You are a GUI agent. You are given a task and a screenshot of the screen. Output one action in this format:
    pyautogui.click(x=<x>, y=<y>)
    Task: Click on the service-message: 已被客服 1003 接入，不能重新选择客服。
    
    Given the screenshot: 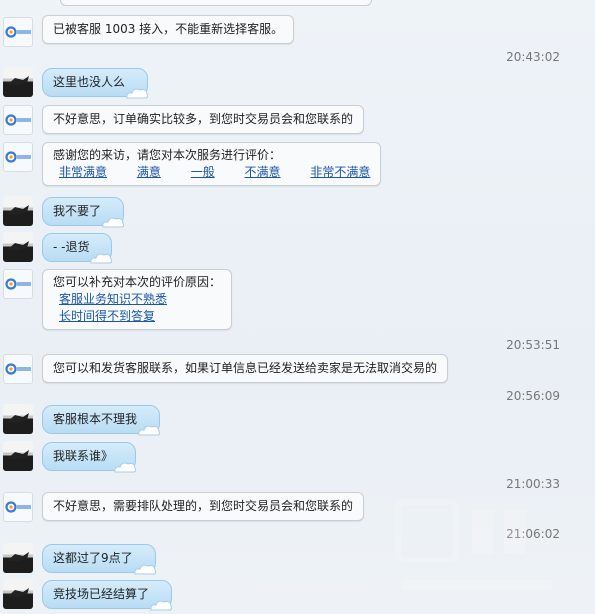 What is the action you would take?
    pyautogui.click(x=168, y=29)
    